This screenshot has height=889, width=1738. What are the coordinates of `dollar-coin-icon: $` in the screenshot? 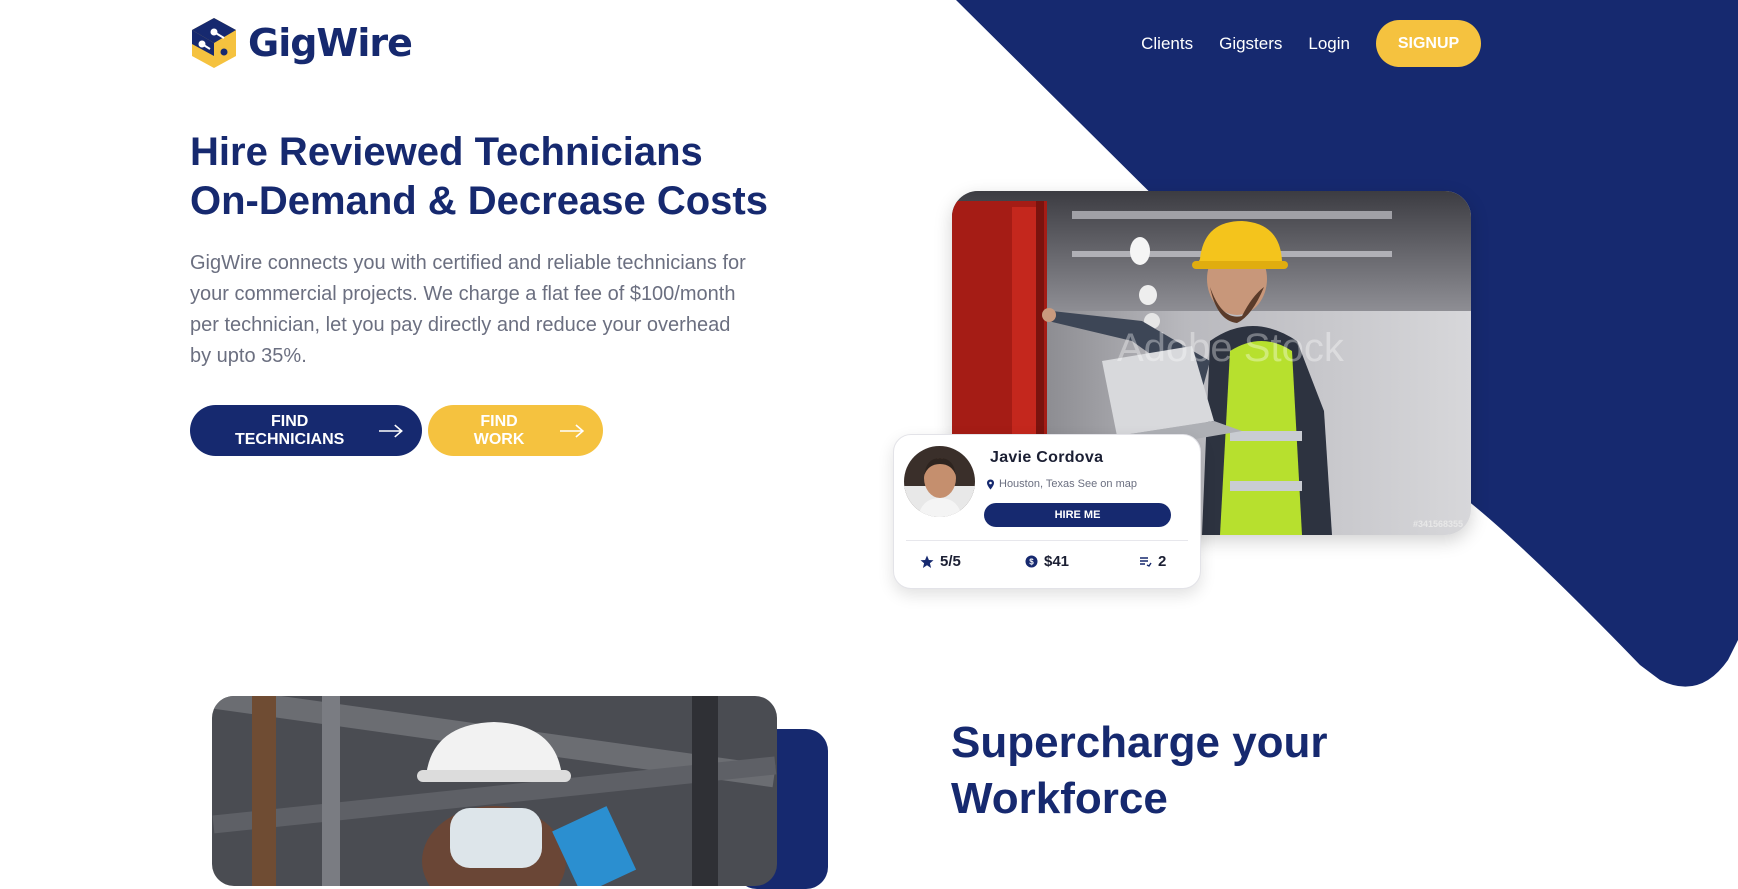 It's located at (1031, 561).